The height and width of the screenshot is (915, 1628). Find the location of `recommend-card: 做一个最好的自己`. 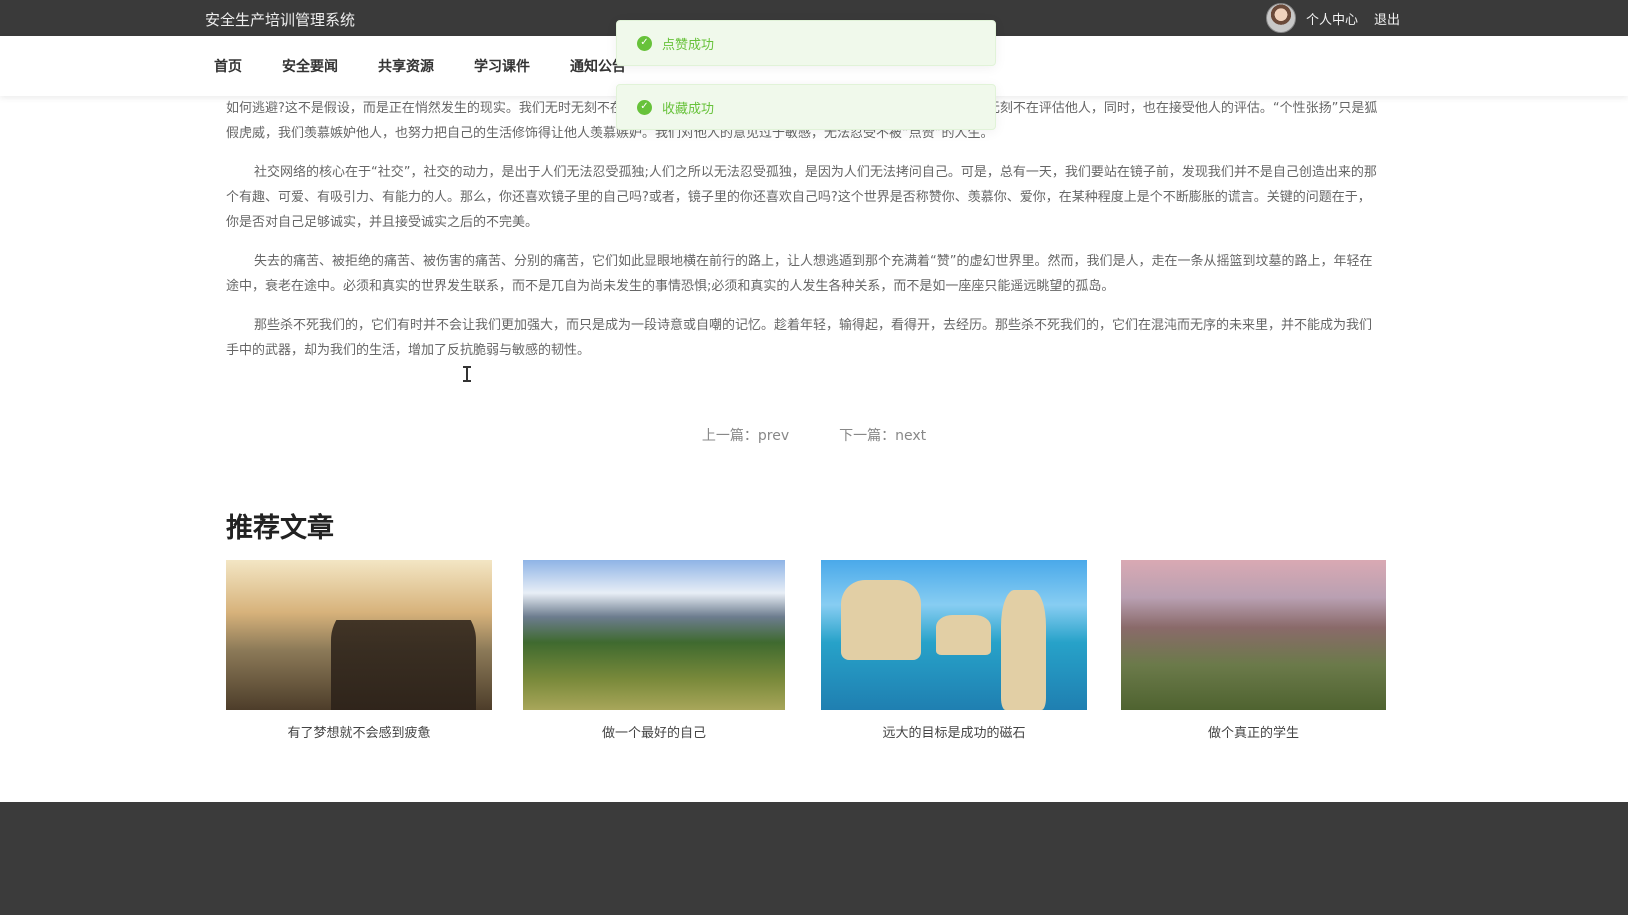

recommend-card: 做一个最好的自己 is located at coordinates (654, 650).